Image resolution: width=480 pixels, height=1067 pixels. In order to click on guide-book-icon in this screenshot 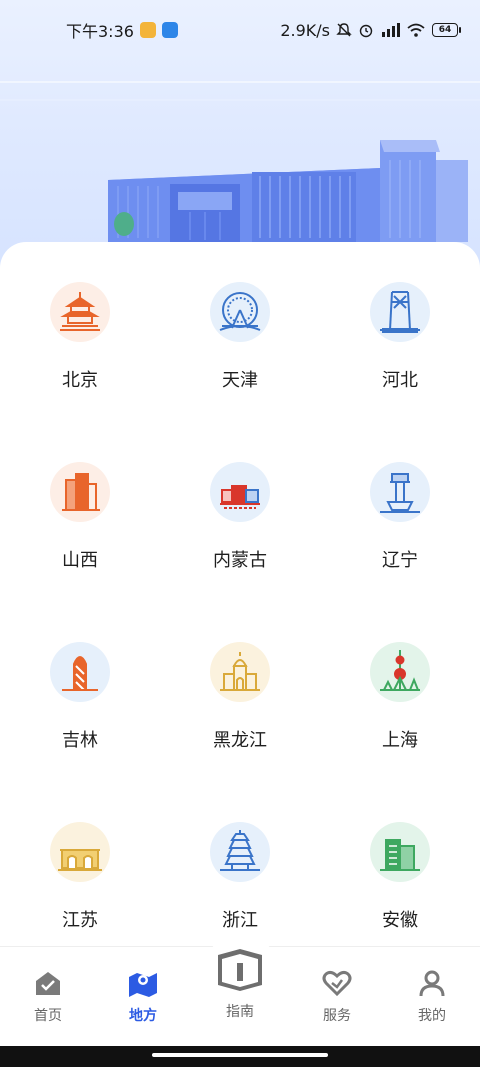, I will do `click(240, 969)`.